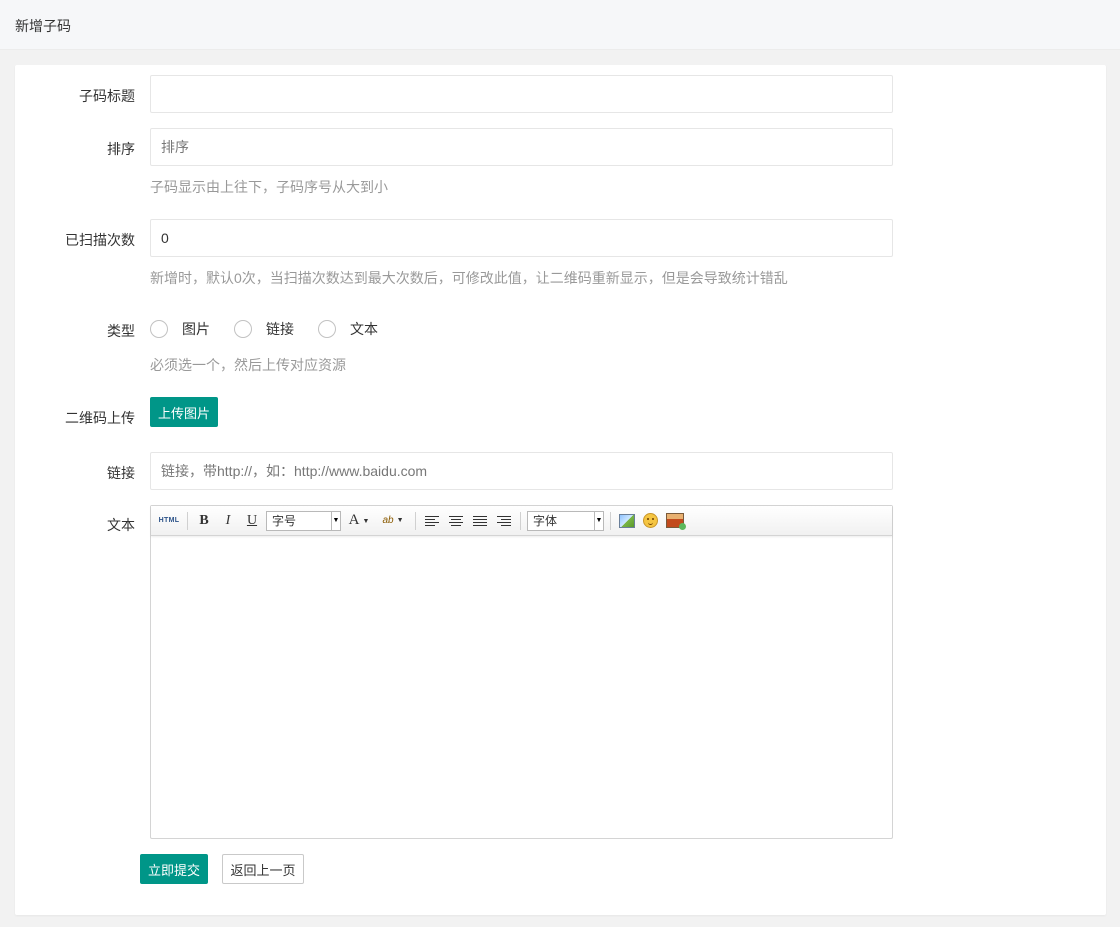 The image size is (1120, 927). What do you see at coordinates (348, 329) in the screenshot?
I see `type-radio-text: 文本` at bounding box center [348, 329].